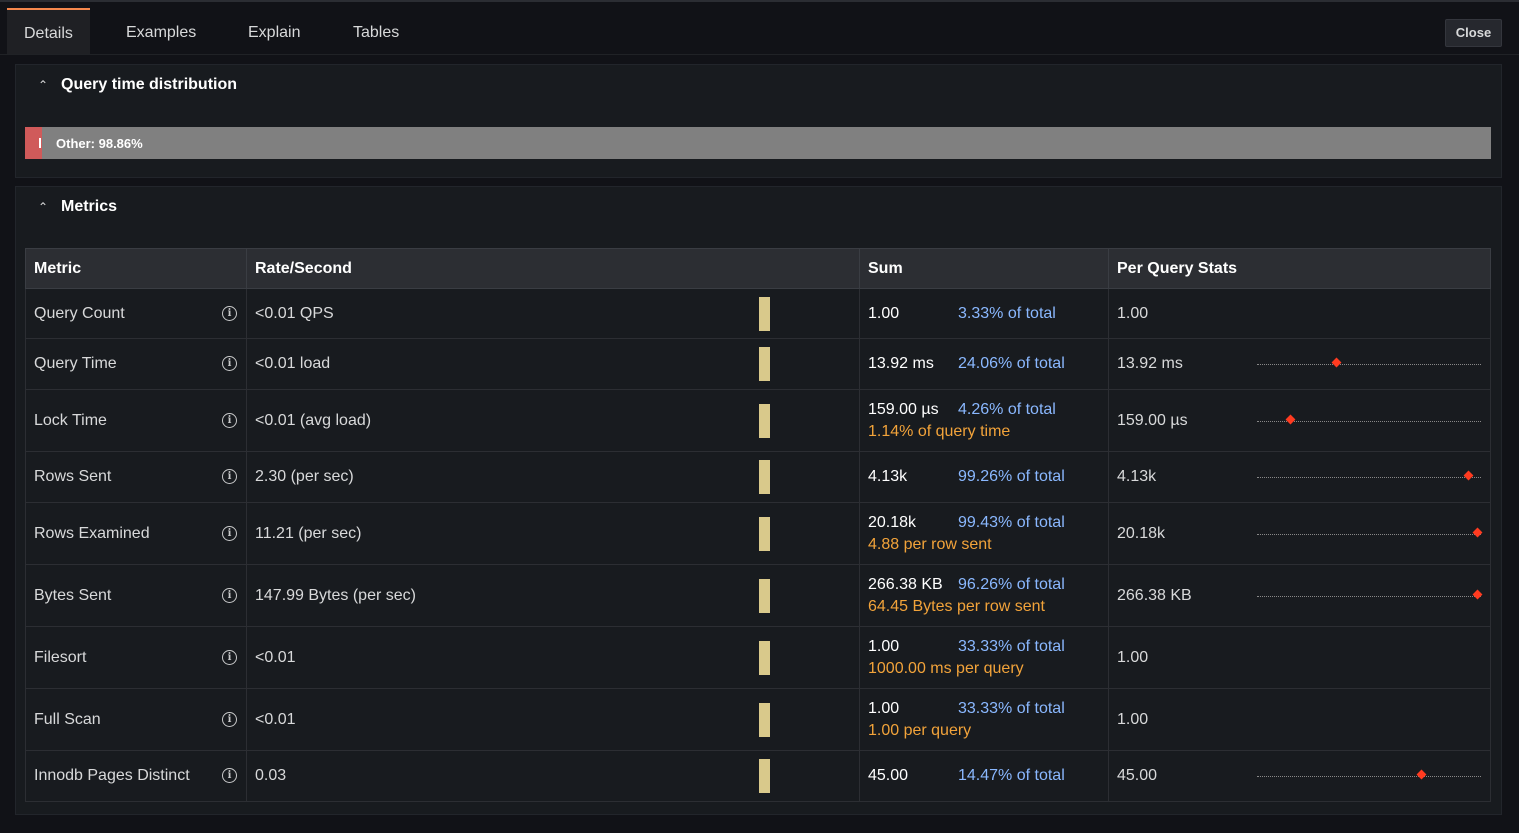  I want to click on sum-secondary: 1000.00 ms per query, so click(946, 668).